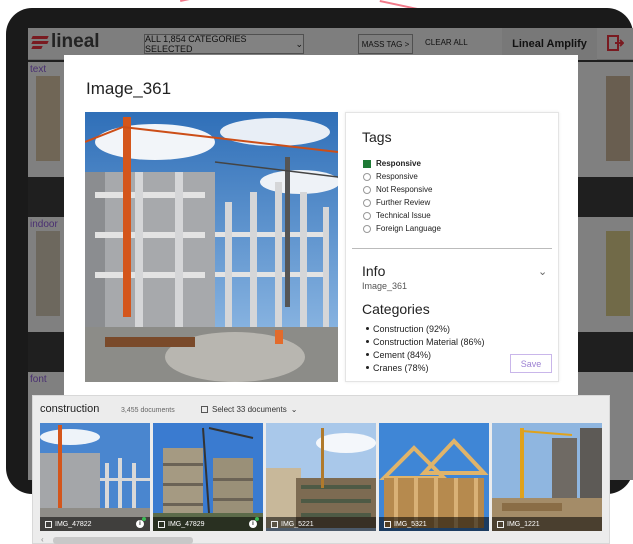 The height and width of the screenshot is (544, 633). I want to click on categories-heading: Categories, so click(396, 309).